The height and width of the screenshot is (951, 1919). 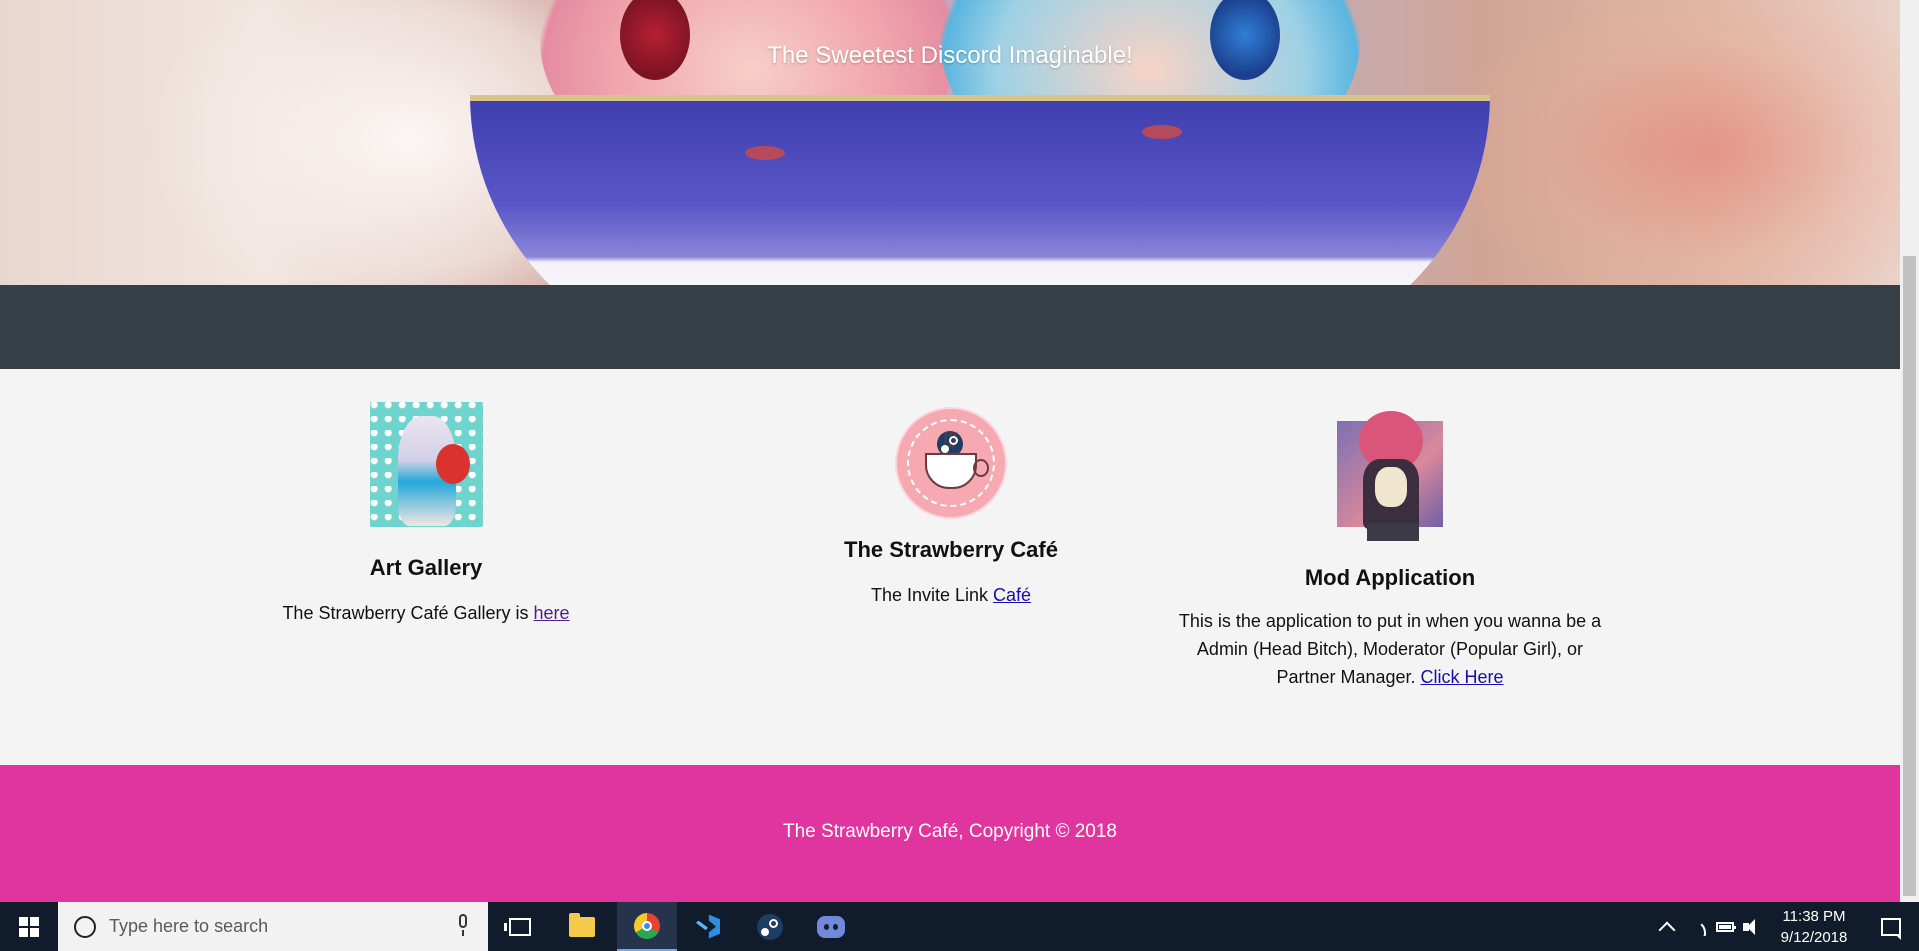 What do you see at coordinates (1462, 677) in the screenshot?
I see `mod-application-link: Click Here` at bounding box center [1462, 677].